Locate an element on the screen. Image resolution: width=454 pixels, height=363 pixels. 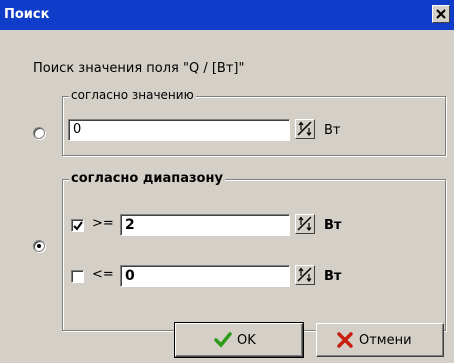
value-spin-button is located at coordinates (305, 129).